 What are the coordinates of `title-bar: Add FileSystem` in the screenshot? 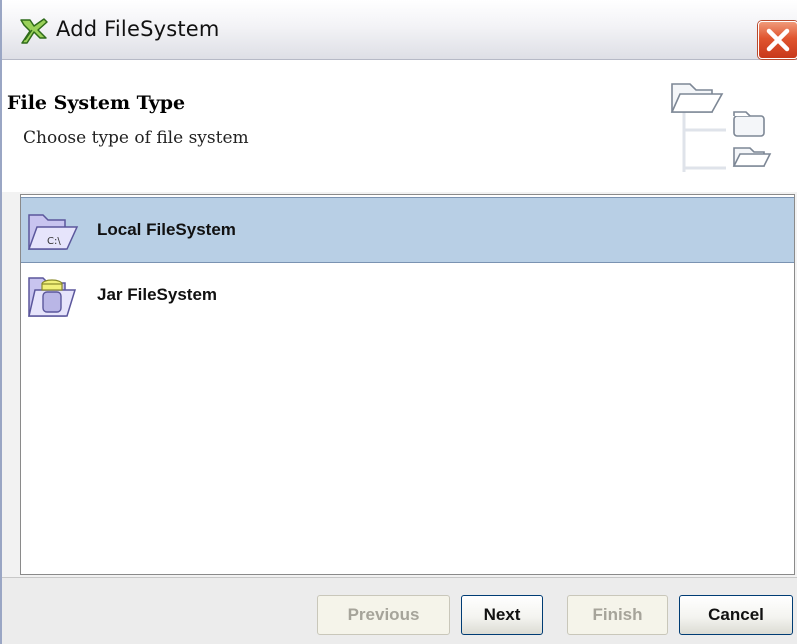 It's located at (399, 30).